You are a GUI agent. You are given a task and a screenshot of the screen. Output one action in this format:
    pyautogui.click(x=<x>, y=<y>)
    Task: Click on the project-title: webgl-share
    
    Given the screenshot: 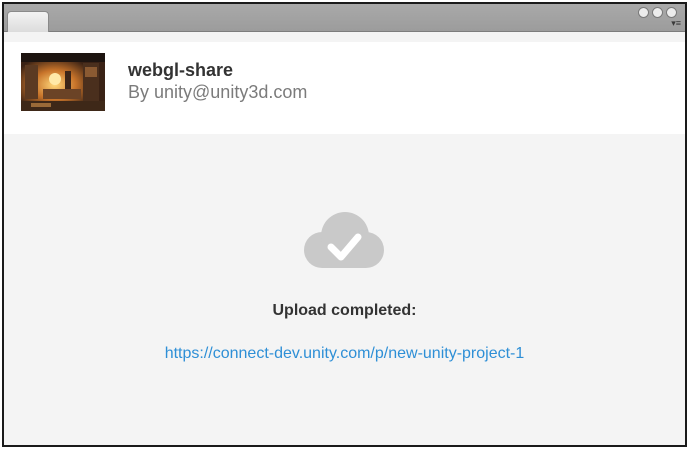 What is the action you would take?
    pyautogui.click(x=181, y=70)
    